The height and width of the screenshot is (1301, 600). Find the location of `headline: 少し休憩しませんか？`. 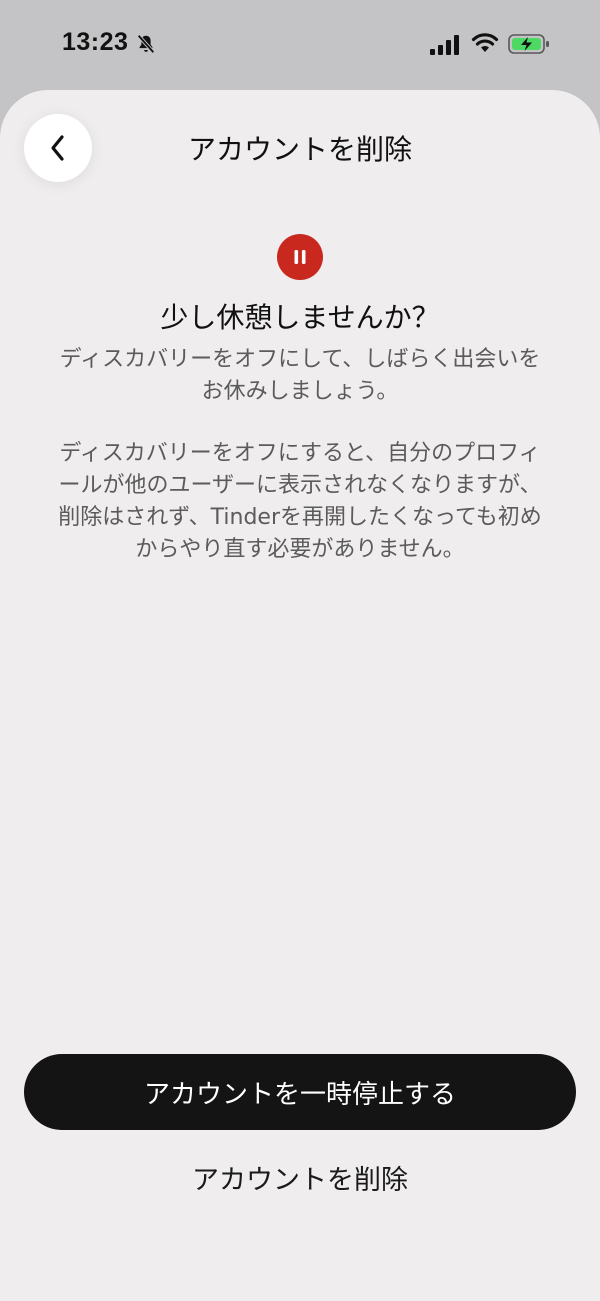

headline: 少し休憩しませんか？ is located at coordinates (300, 317).